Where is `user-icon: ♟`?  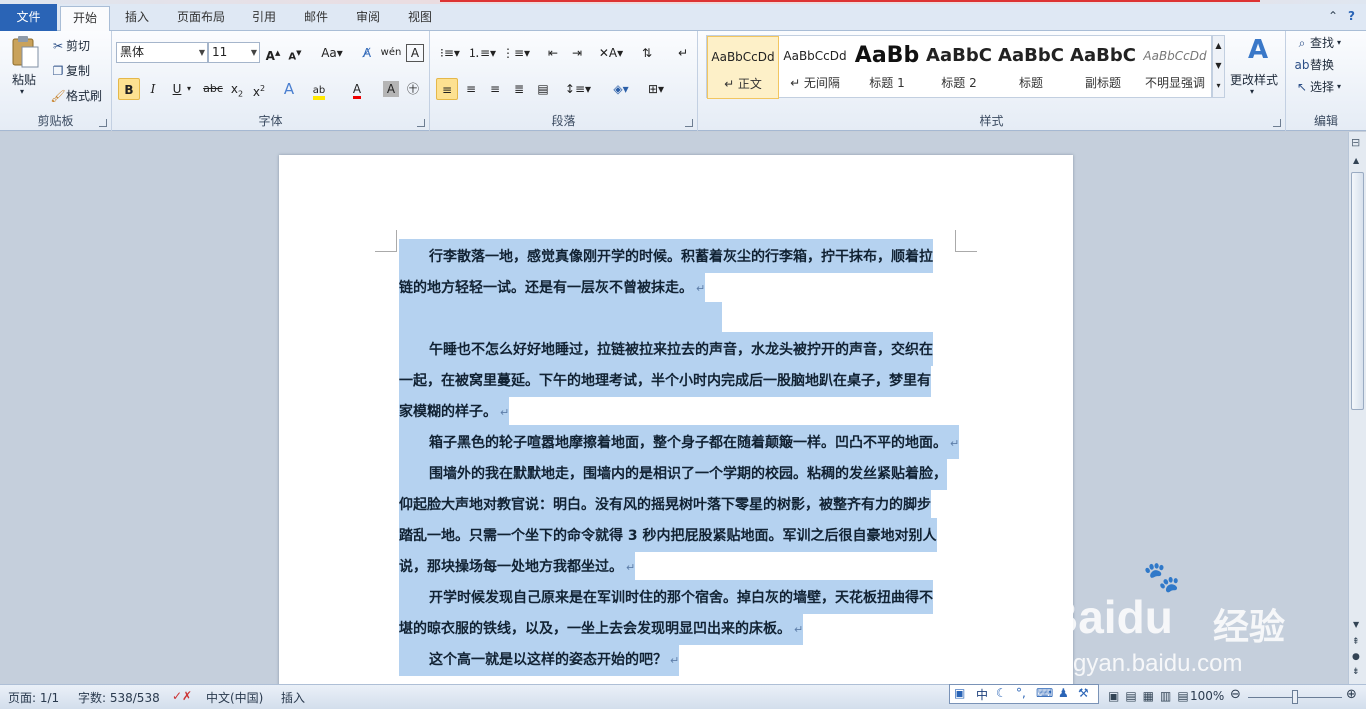
user-icon: ♟ is located at coordinates (1063, 693).